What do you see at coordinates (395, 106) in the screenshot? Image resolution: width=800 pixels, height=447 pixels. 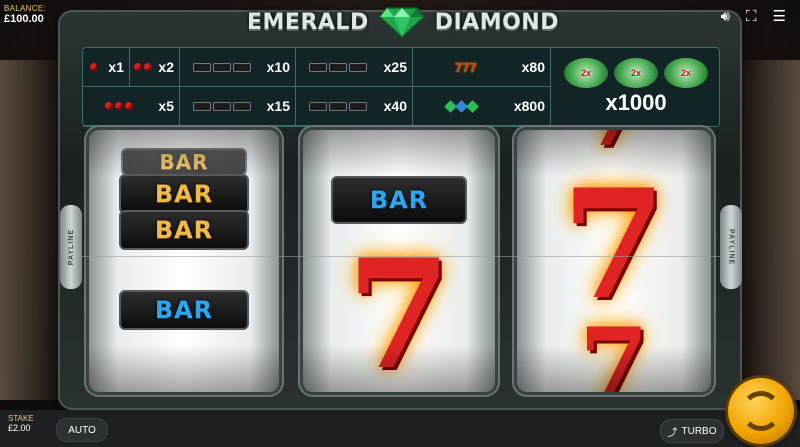 I see `paytable-multiplier: x40` at bounding box center [395, 106].